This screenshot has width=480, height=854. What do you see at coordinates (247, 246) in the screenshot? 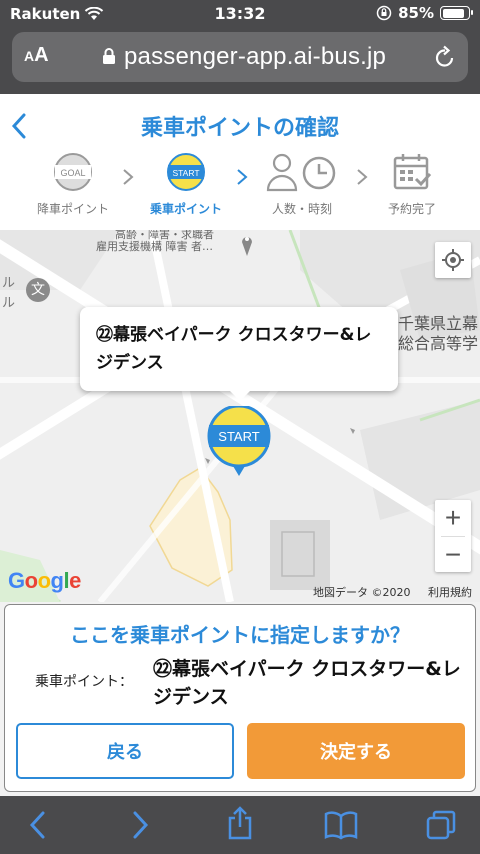
I see `map-pin-icon` at bounding box center [247, 246].